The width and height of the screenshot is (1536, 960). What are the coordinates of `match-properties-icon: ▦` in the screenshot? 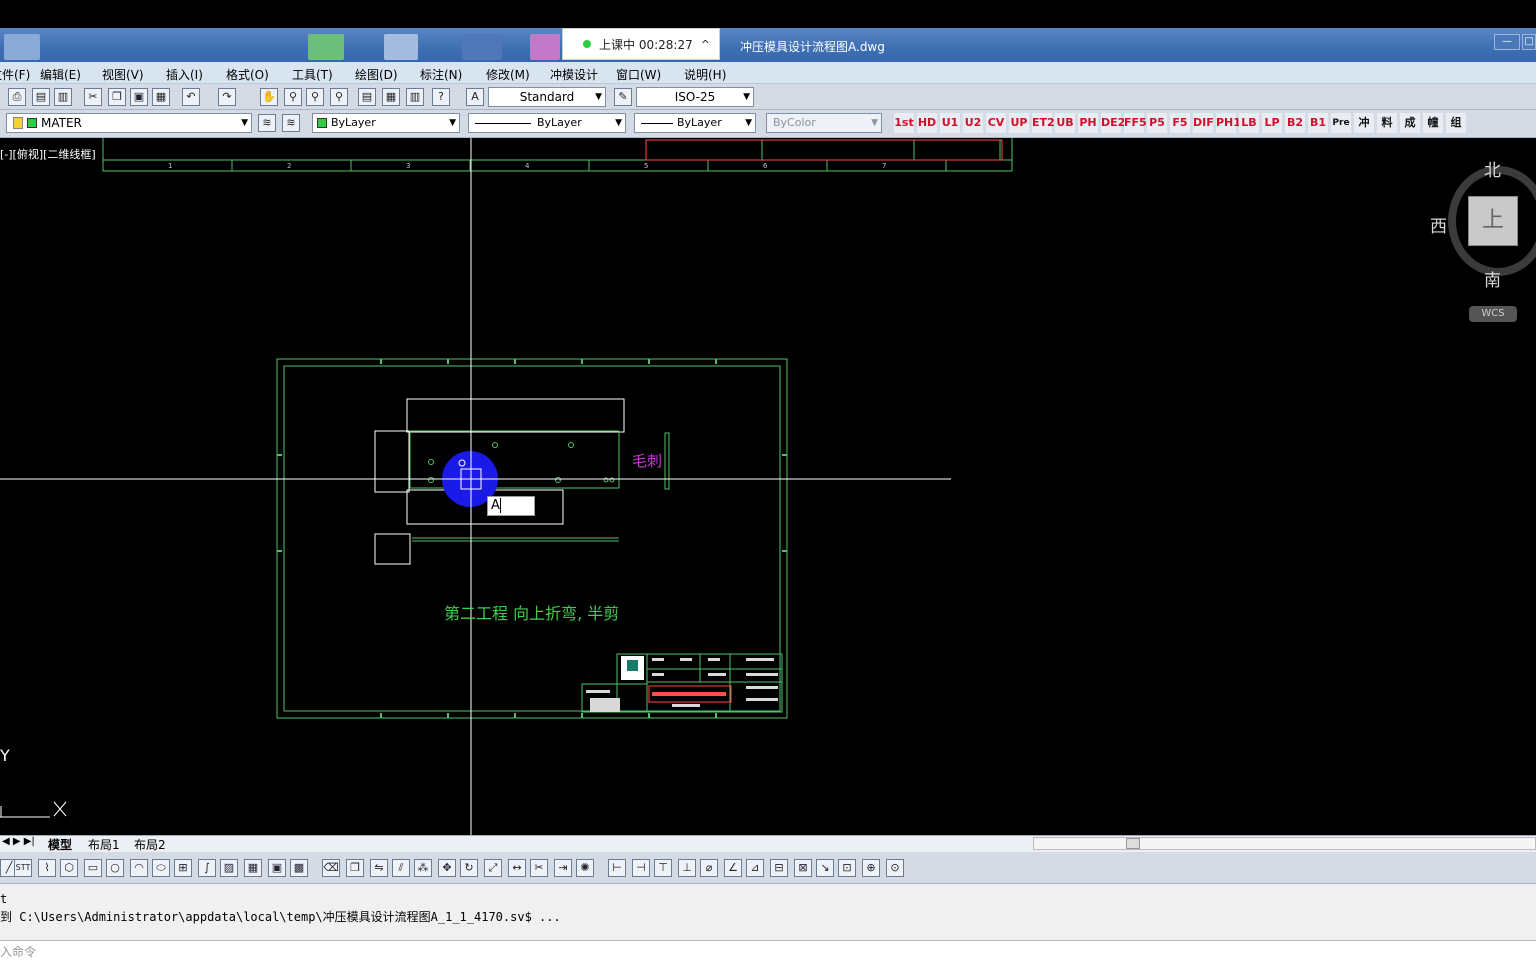 It's located at (161, 97).